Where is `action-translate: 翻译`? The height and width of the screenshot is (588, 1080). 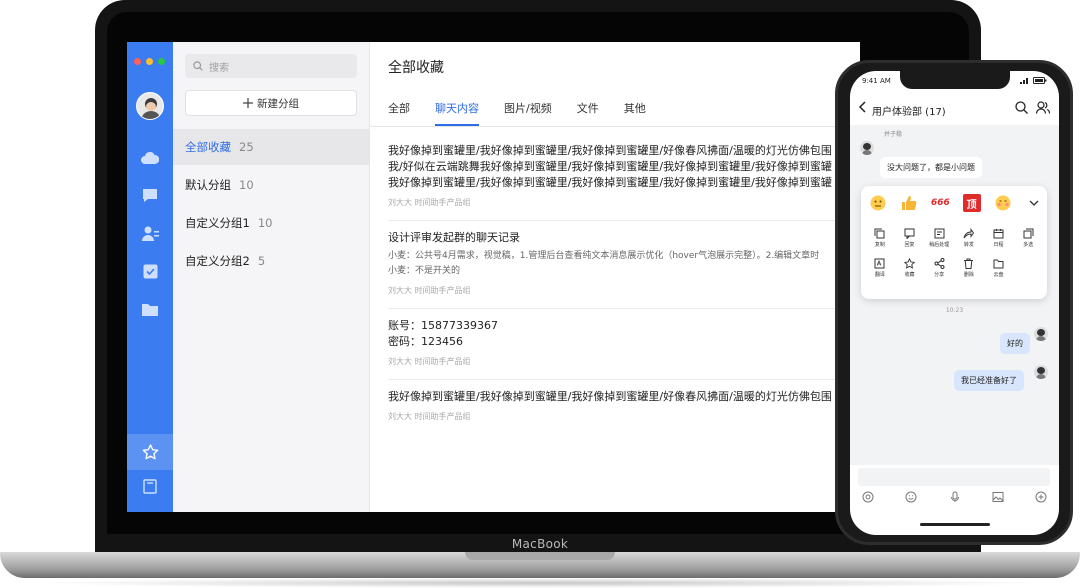
action-translate: 翻译 is located at coordinates (880, 268).